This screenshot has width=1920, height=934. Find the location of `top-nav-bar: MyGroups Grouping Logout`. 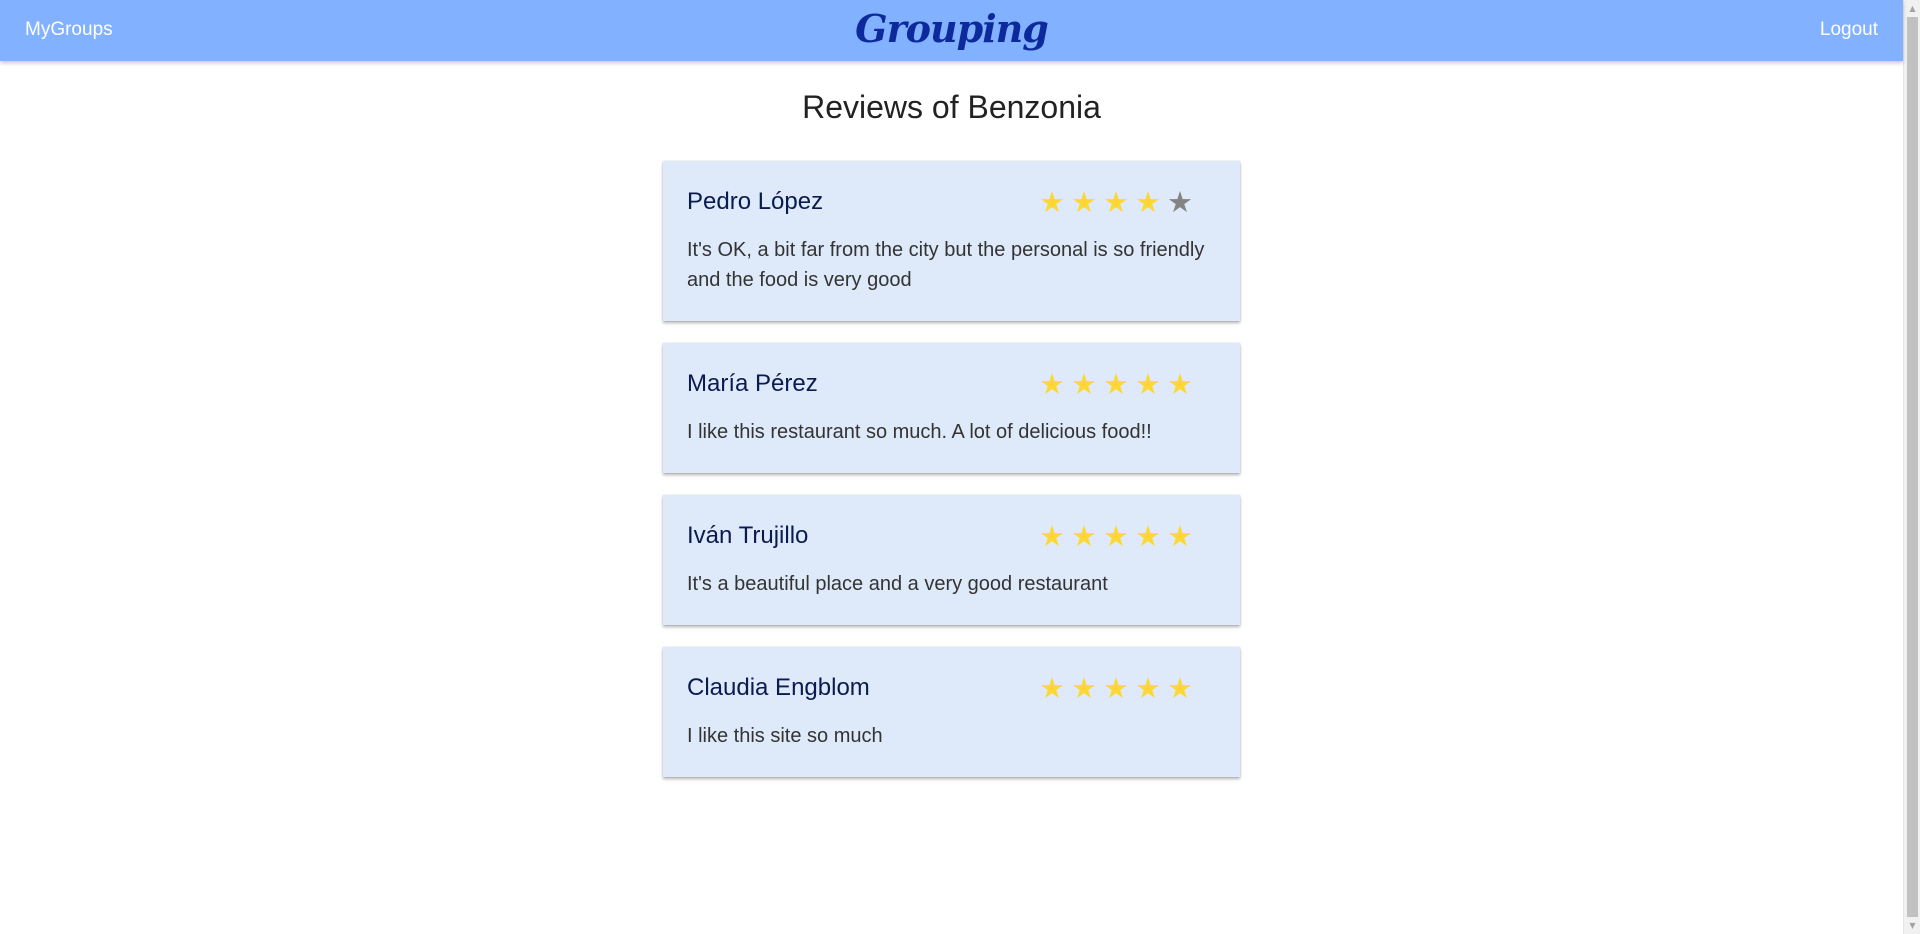

top-nav-bar: MyGroups Grouping Logout is located at coordinates (951, 30).